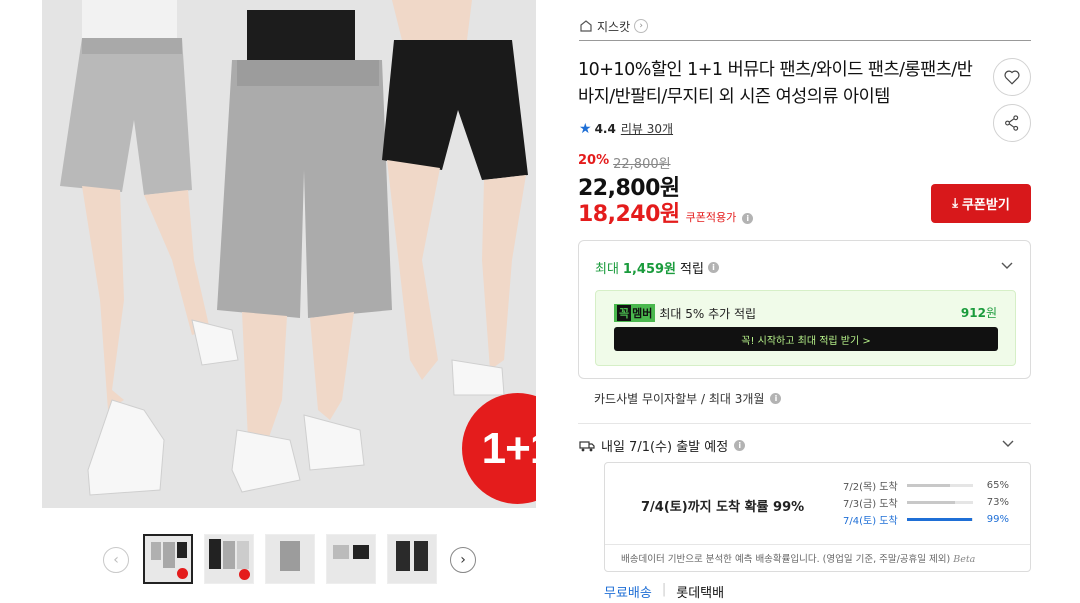 The width and height of the screenshot is (1080, 603). I want to click on probability-date: 7/3(금) 도착, so click(870, 504).